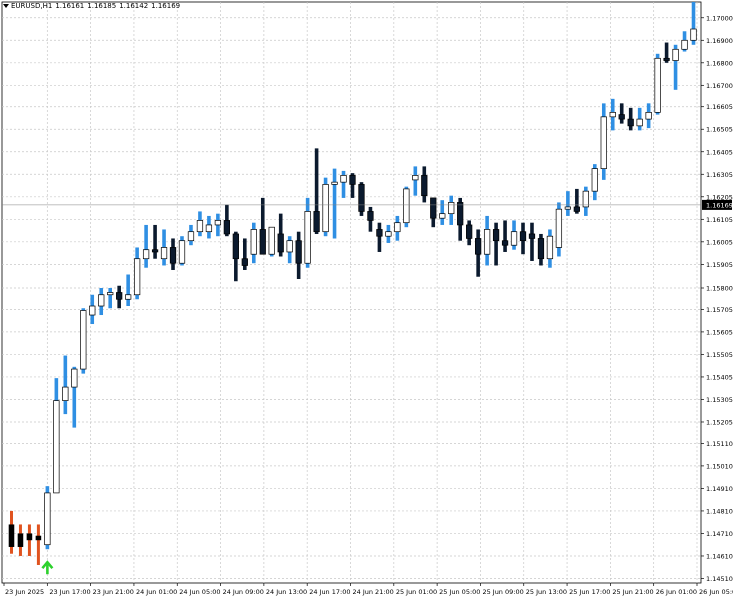 The image size is (733, 600). I want to click on time-axis-label: 23 Jun 2025, so click(24, 592).